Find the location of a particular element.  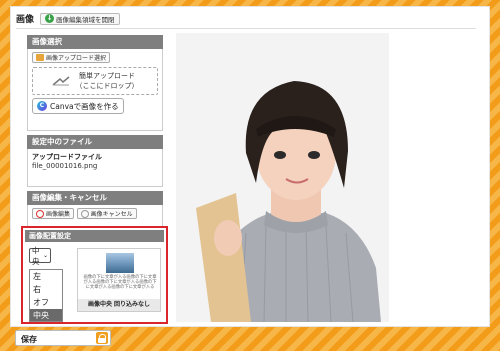

image-select-heading: 画像選択 is located at coordinates (95, 42).